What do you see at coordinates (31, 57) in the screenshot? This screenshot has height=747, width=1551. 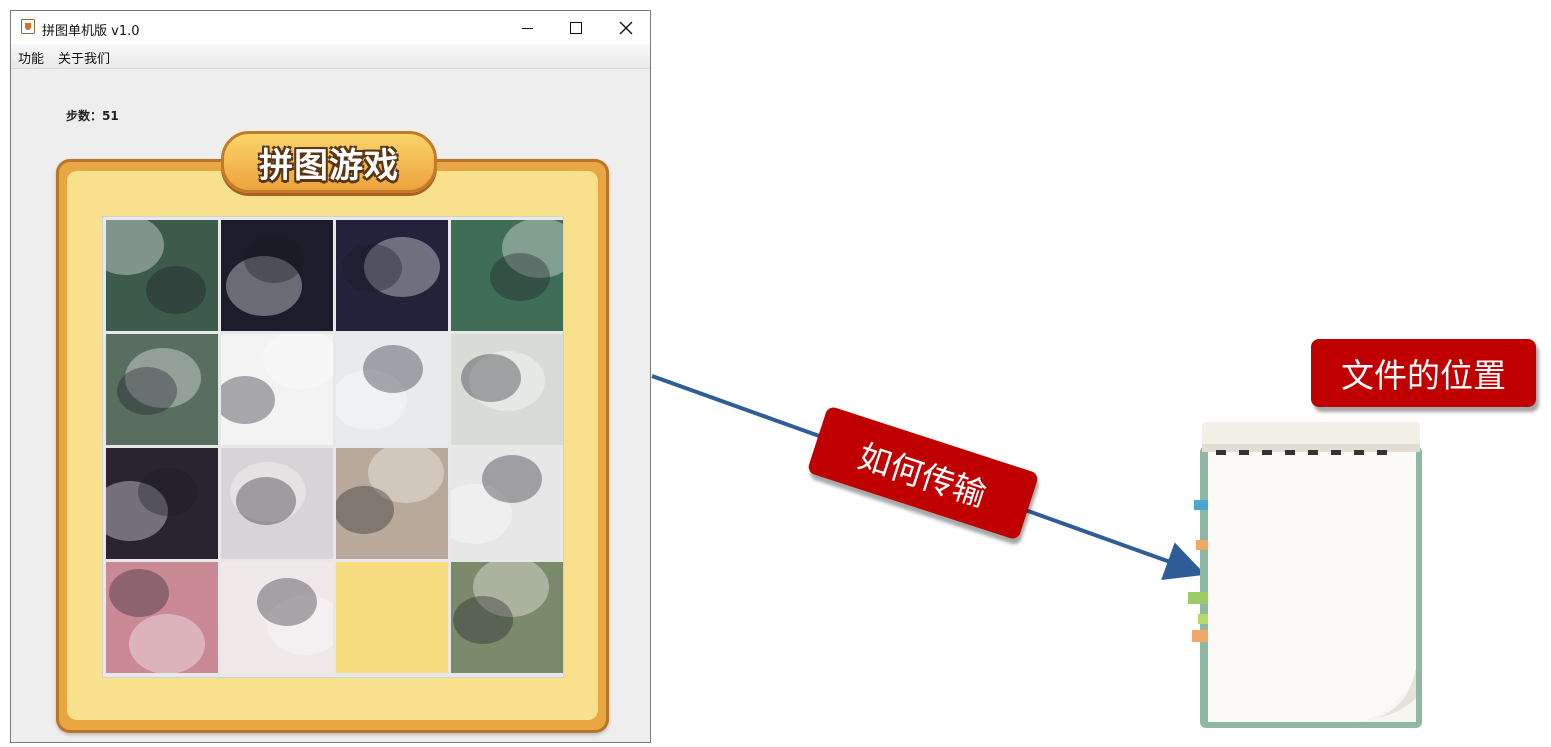 I see `menu-function: 功能` at bounding box center [31, 57].